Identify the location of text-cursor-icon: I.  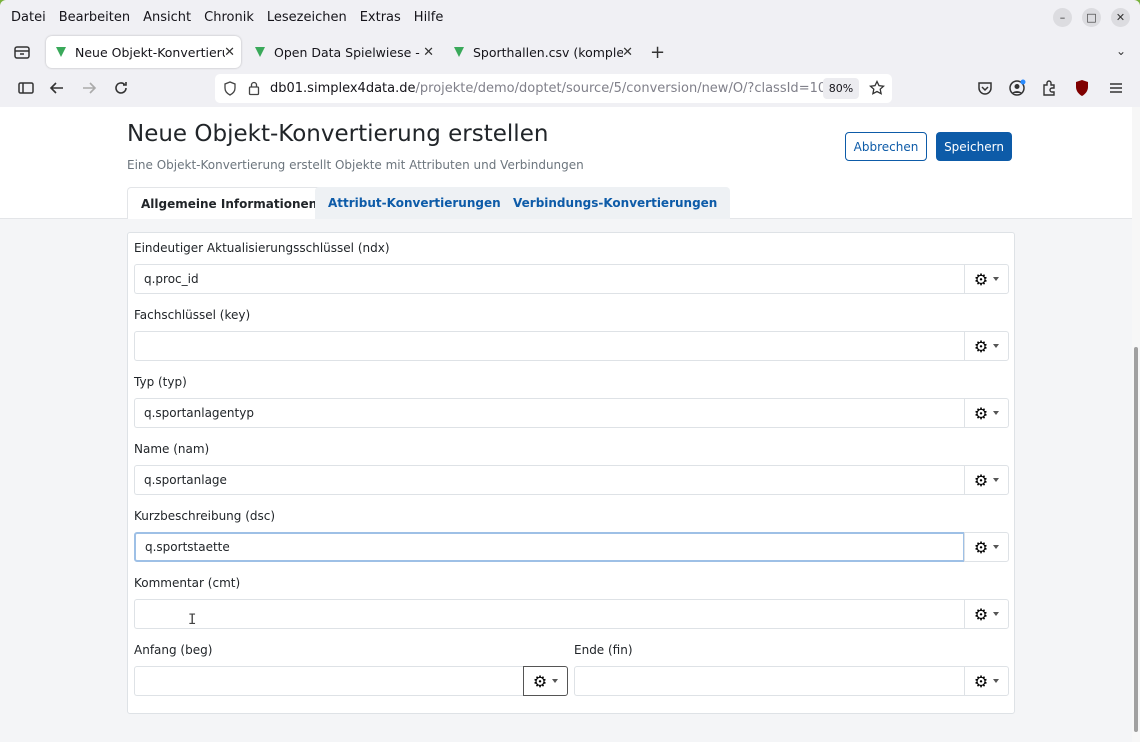
(192, 620).